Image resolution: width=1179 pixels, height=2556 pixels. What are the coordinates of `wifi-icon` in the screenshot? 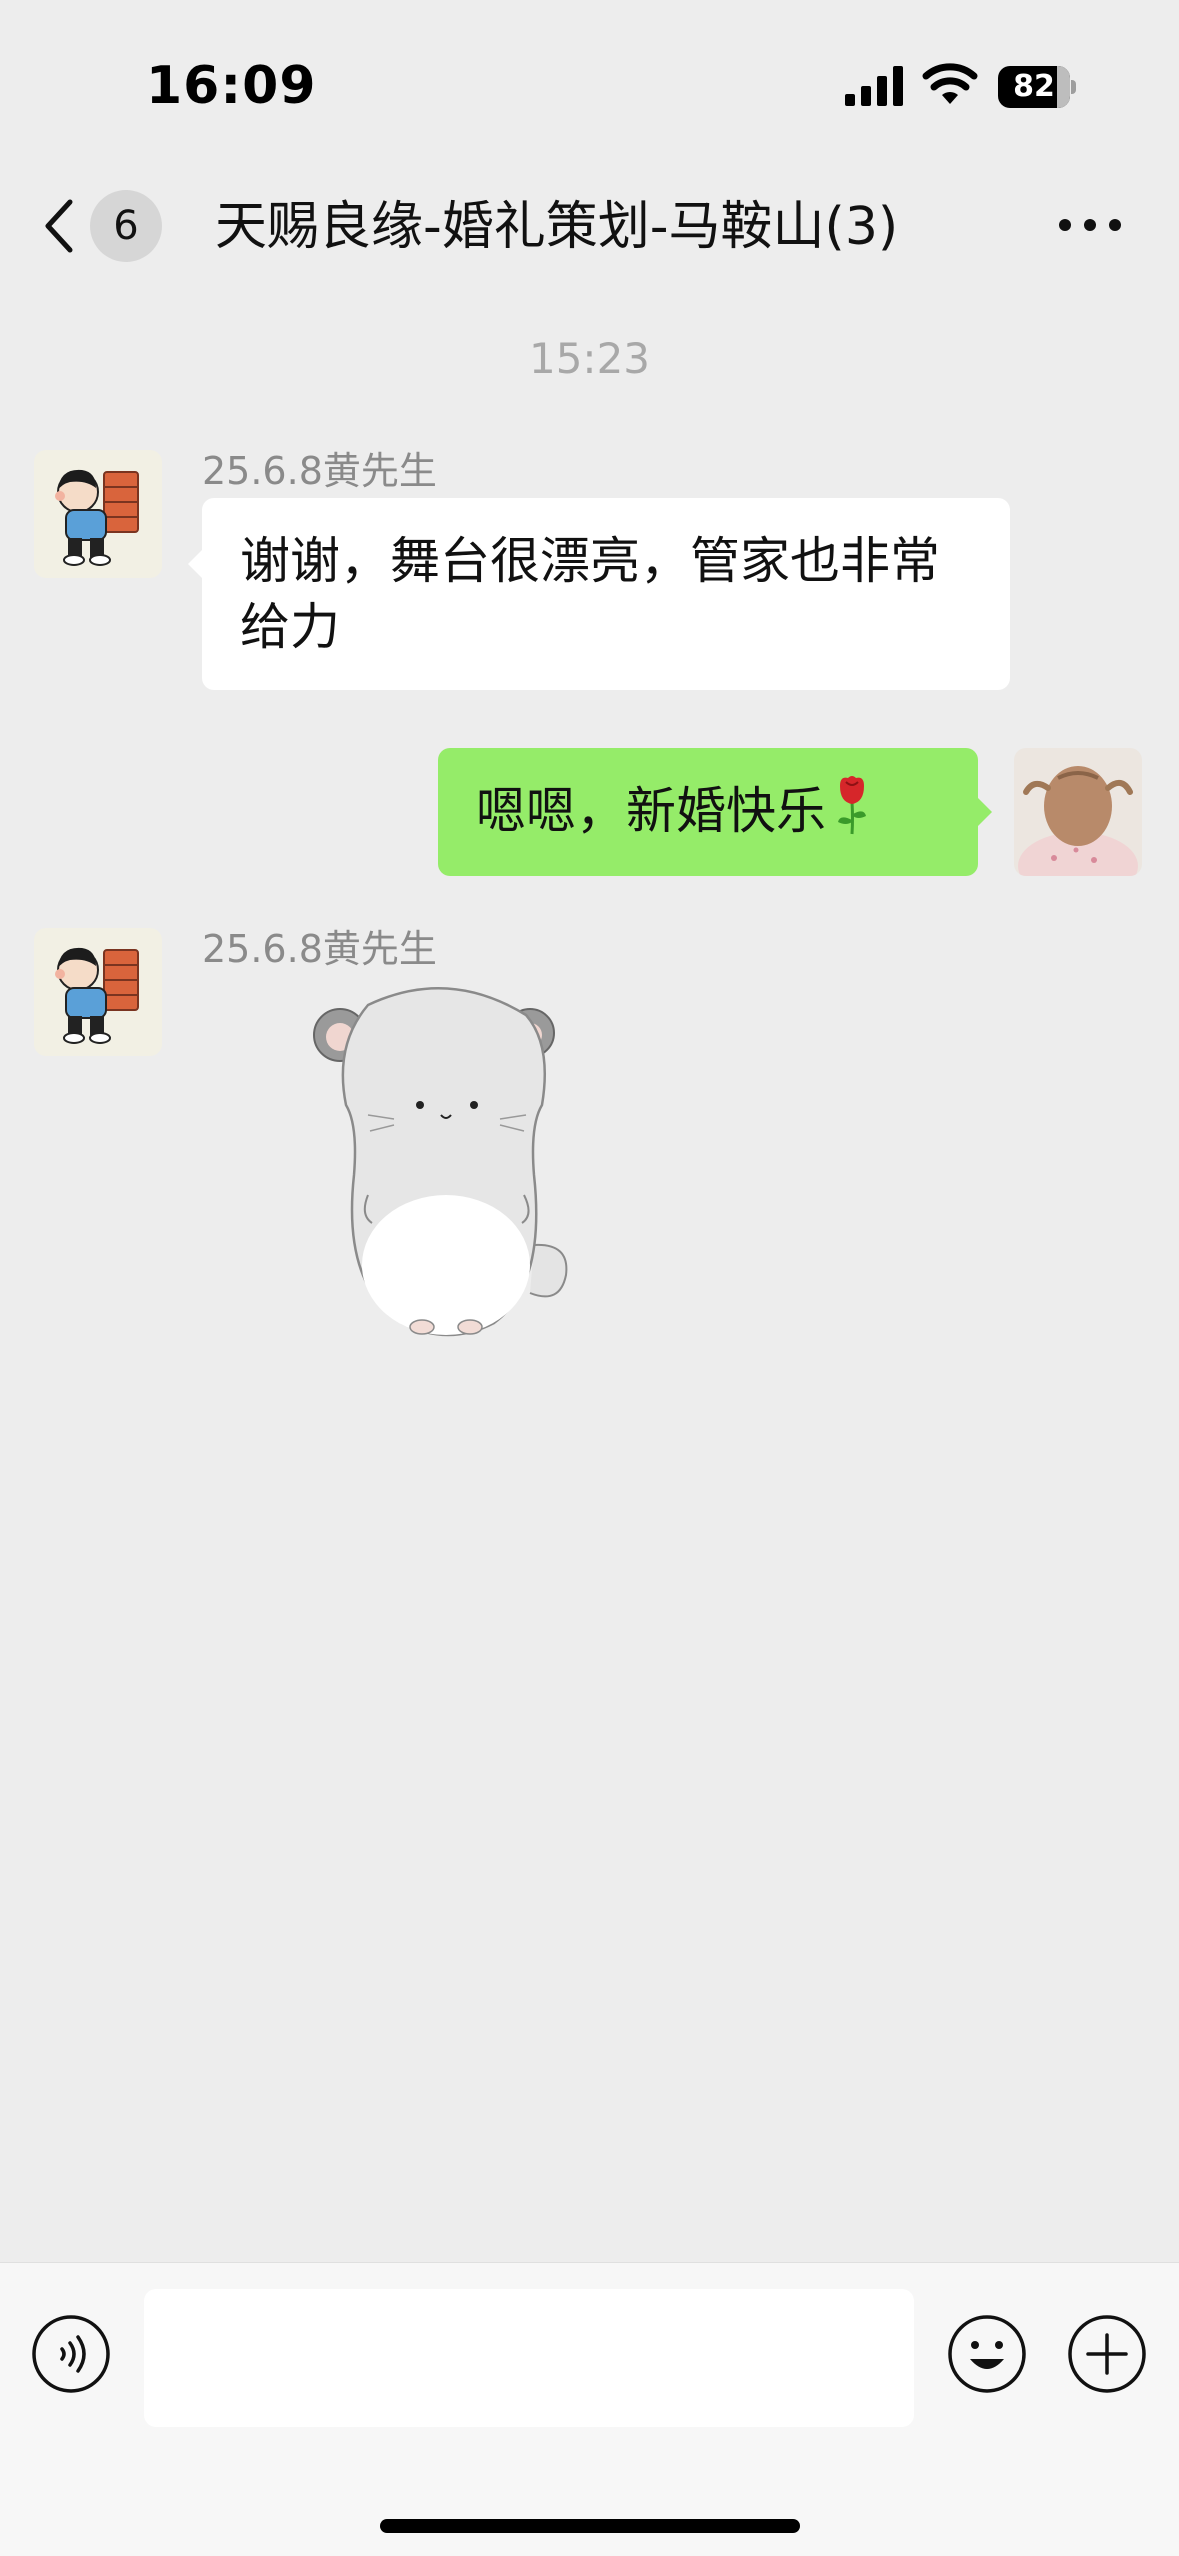 It's located at (950, 83).